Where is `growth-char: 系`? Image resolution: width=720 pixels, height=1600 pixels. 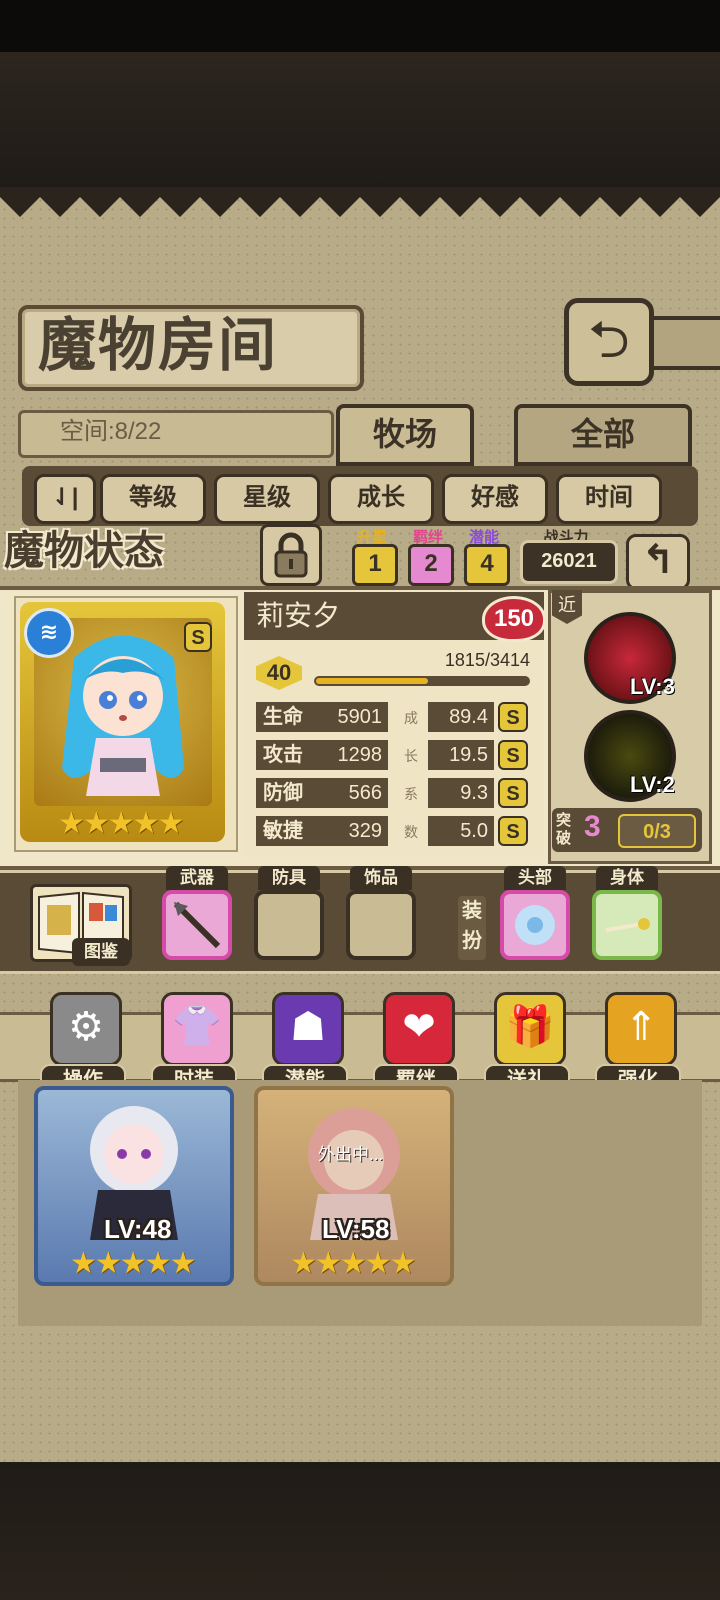
growth-char: 系 is located at coordinates (411, 794).